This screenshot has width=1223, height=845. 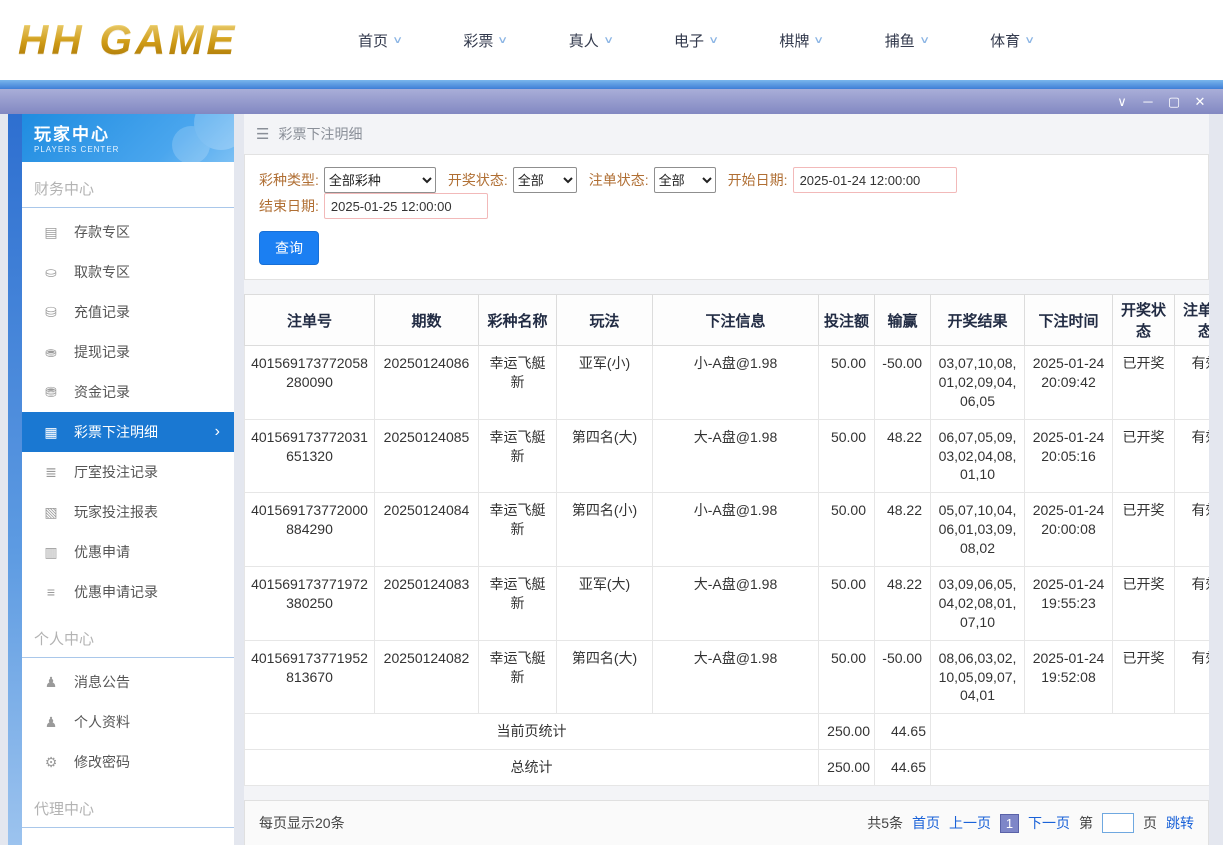 I want to click on per-page-text: 每页显示20条, so click(x=302, y=823).